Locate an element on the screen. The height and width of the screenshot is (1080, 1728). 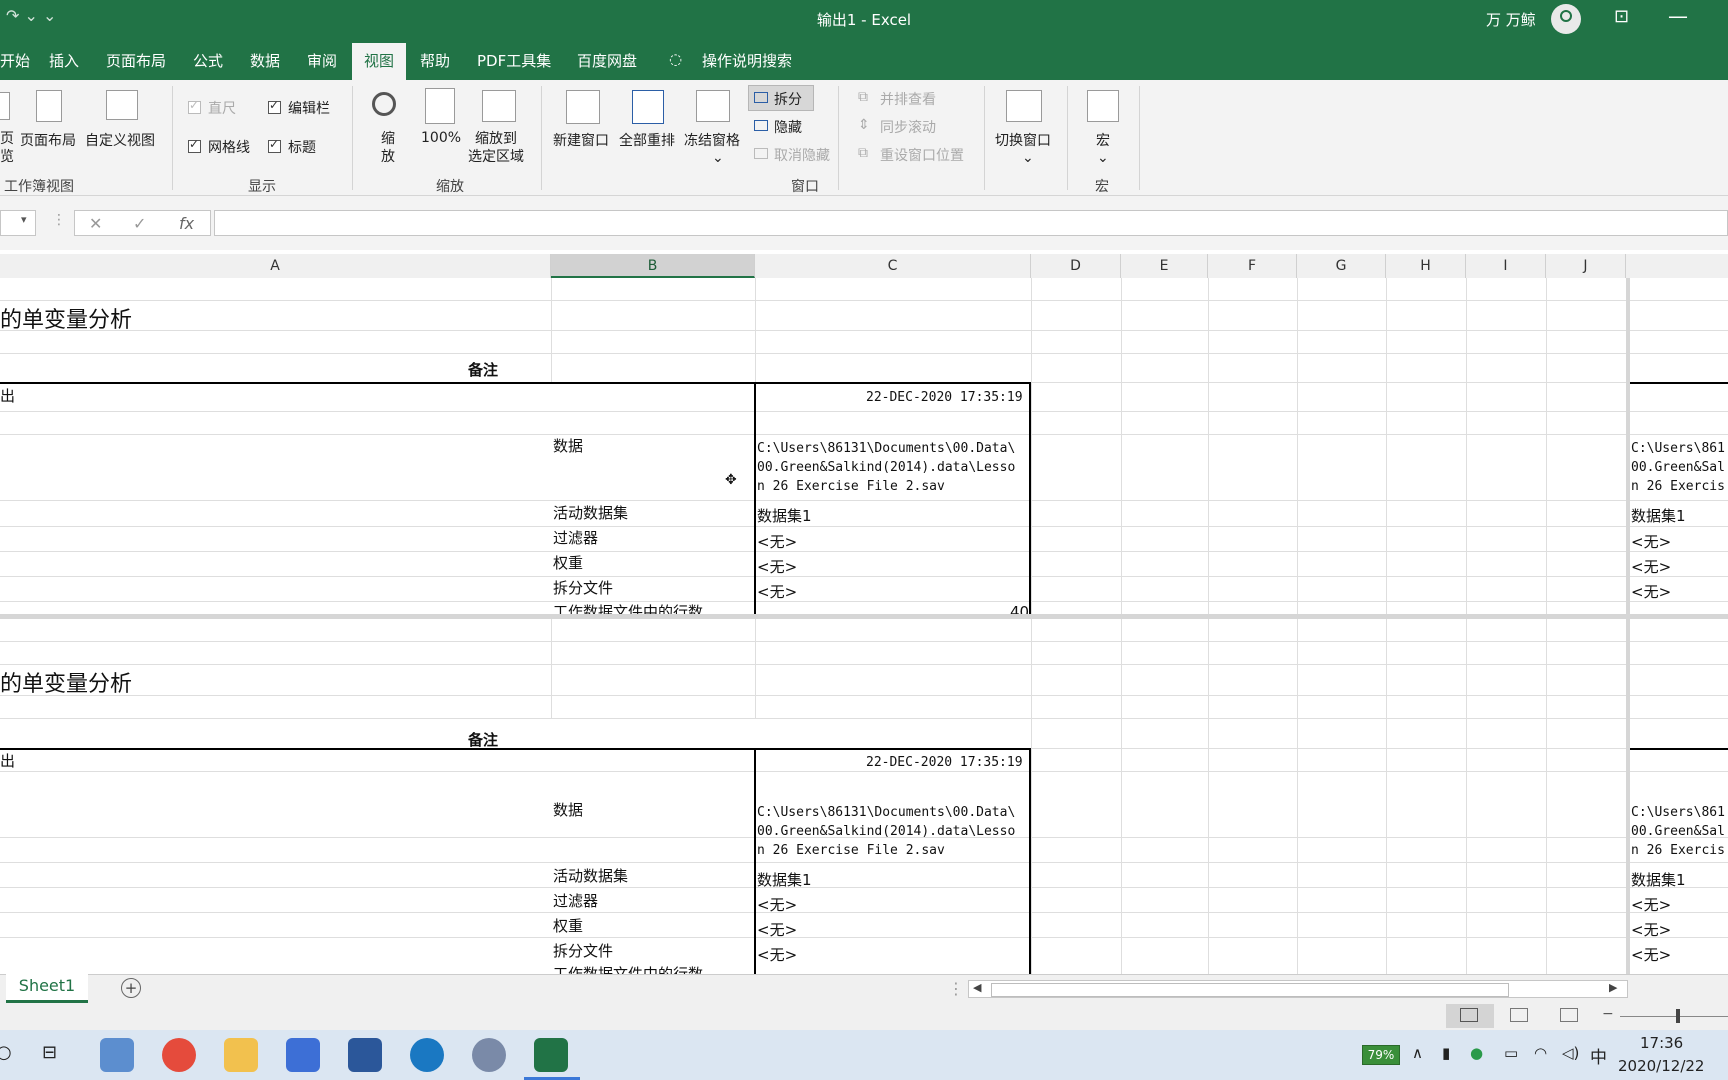
minimize-button: — is located at coordinates (1678, 16).